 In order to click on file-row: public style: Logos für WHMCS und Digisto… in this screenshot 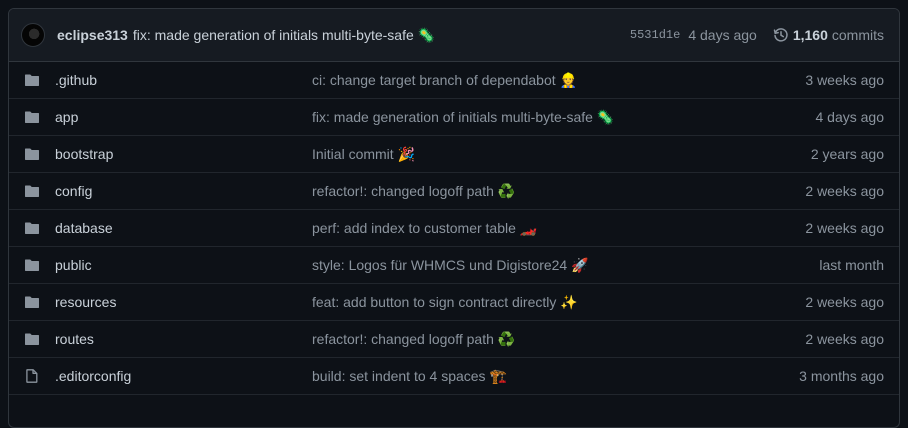, I will do `click(454, 265)`.